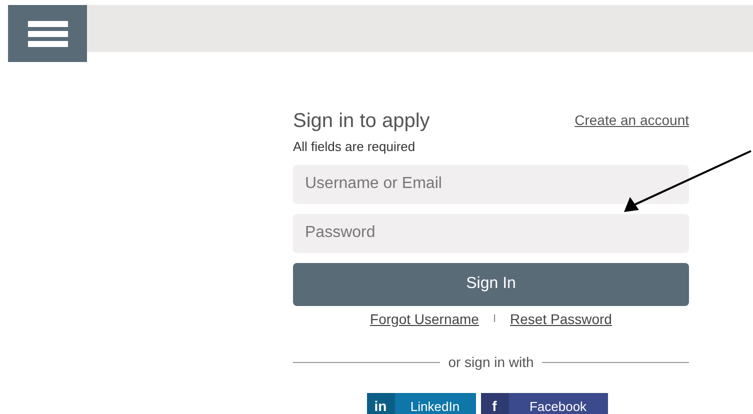  I want to click on menu-button, so click(47, 33).